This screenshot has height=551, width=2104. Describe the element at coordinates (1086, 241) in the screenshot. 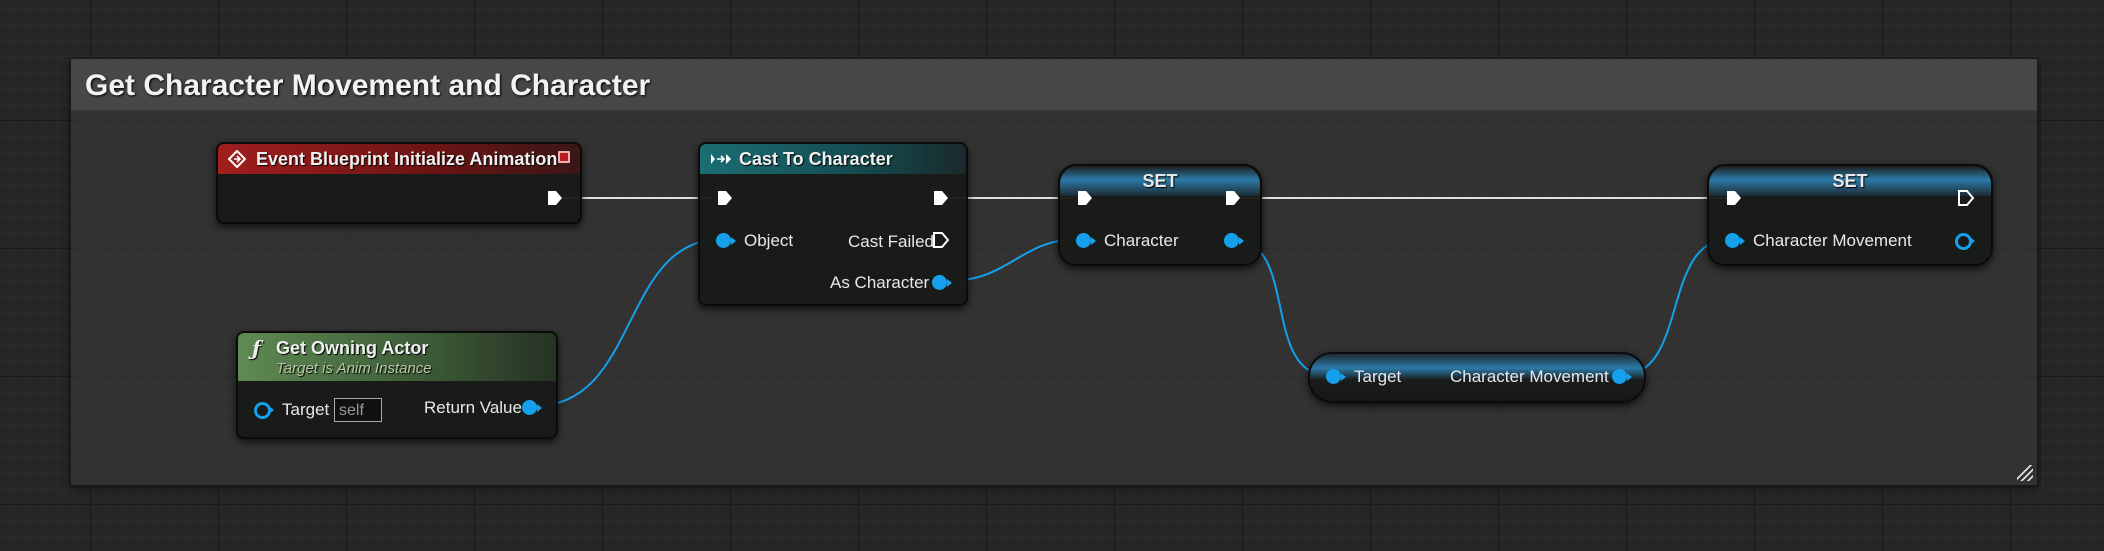

I see `set-character-in-pin` at that location.